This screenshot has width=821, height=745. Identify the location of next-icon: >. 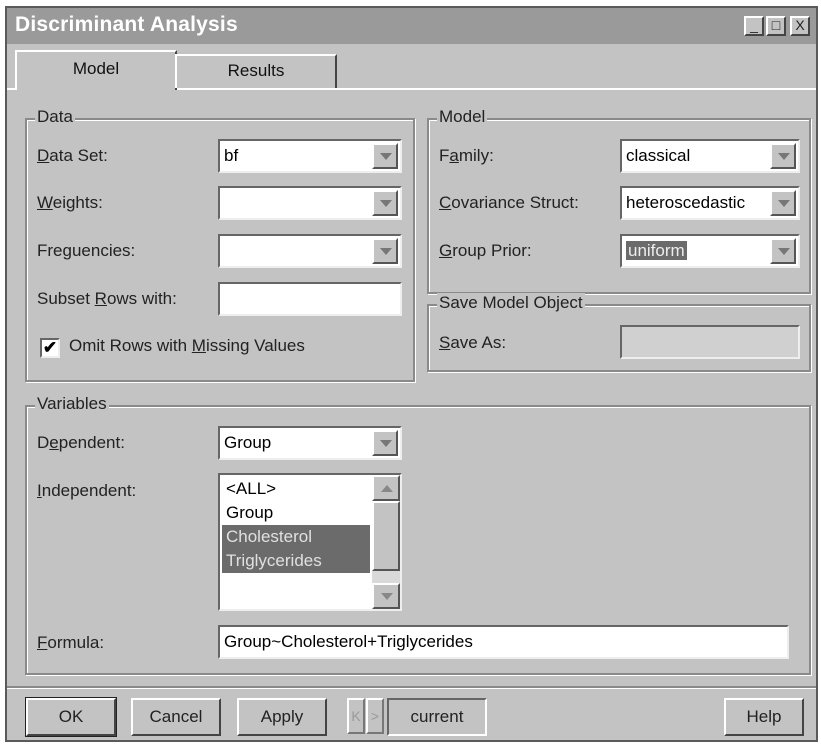
(375, 716).